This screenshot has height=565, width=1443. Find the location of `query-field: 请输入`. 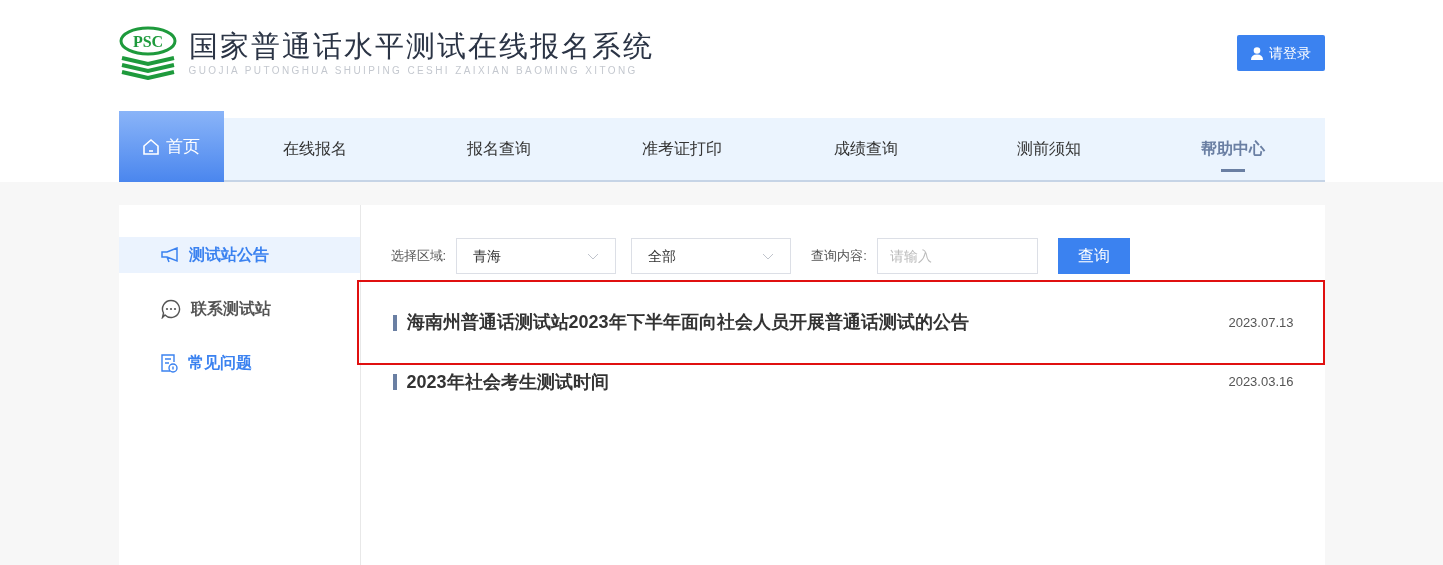

query-field: 请输入 is located at coordinates (957, 256).